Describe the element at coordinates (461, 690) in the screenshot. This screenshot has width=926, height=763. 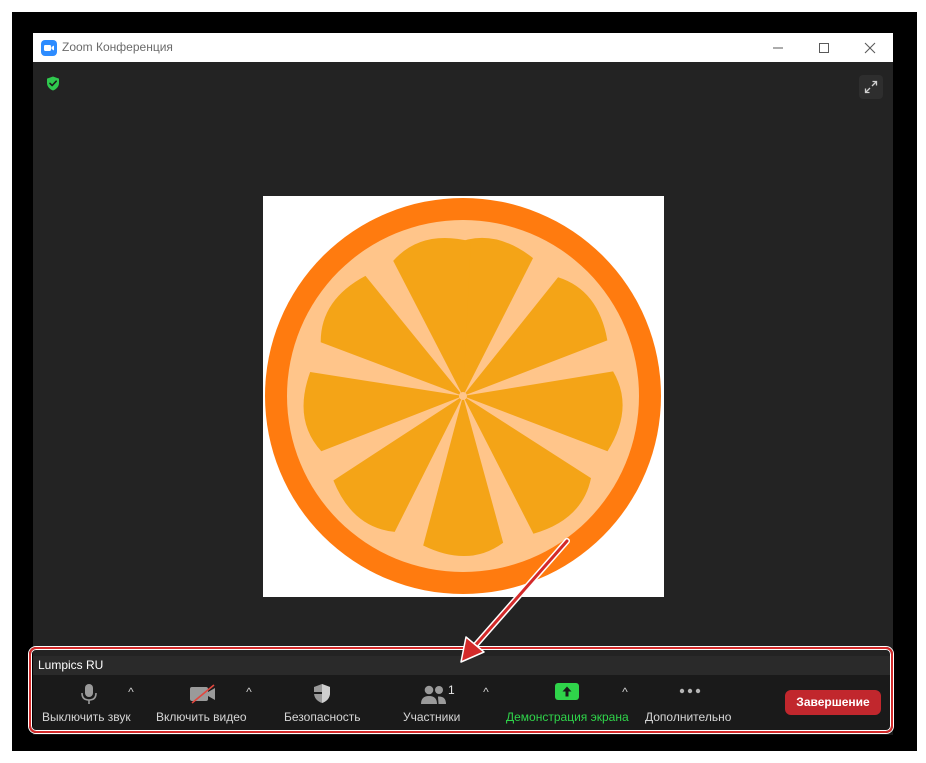
I see `annotation-highlight-frame` at that location.